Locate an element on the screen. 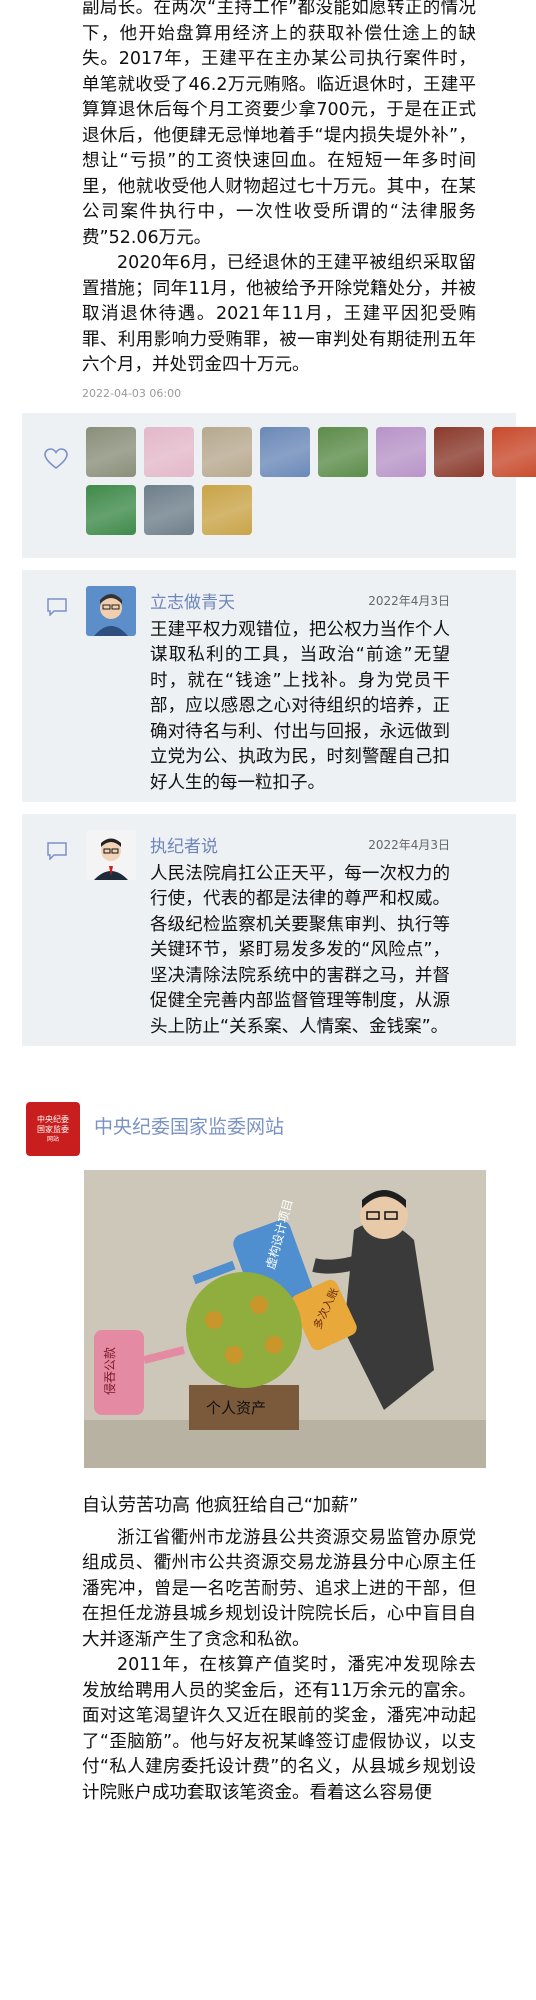 The width and height of the screenshot is (536, 2000). publish-timestamp: 2022-04-03 06:00 is located at coordinates (132, 393).